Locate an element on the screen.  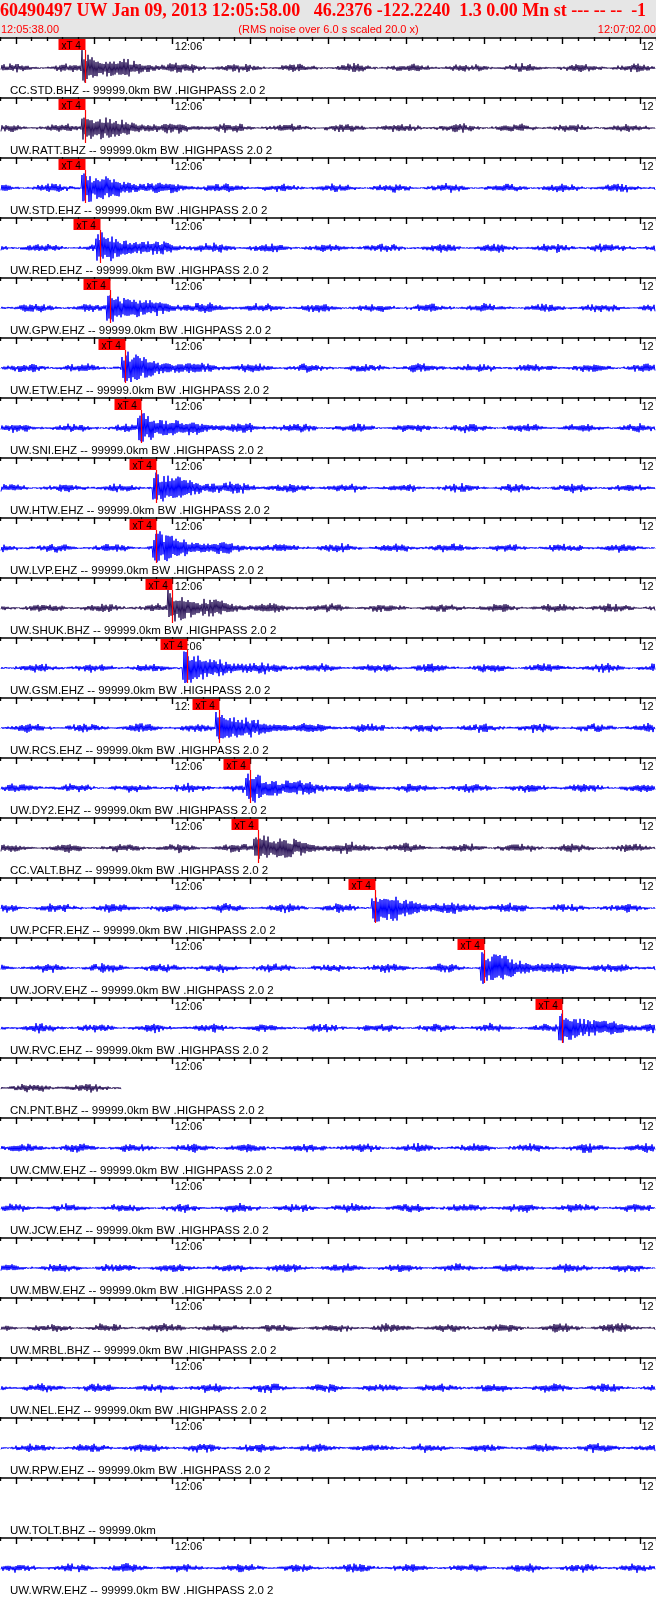
channel-label: UW.HTW.EHZ -- 99999.0km BW .HIGHPASS 2.0 2 is located at coordinates (140, 510).